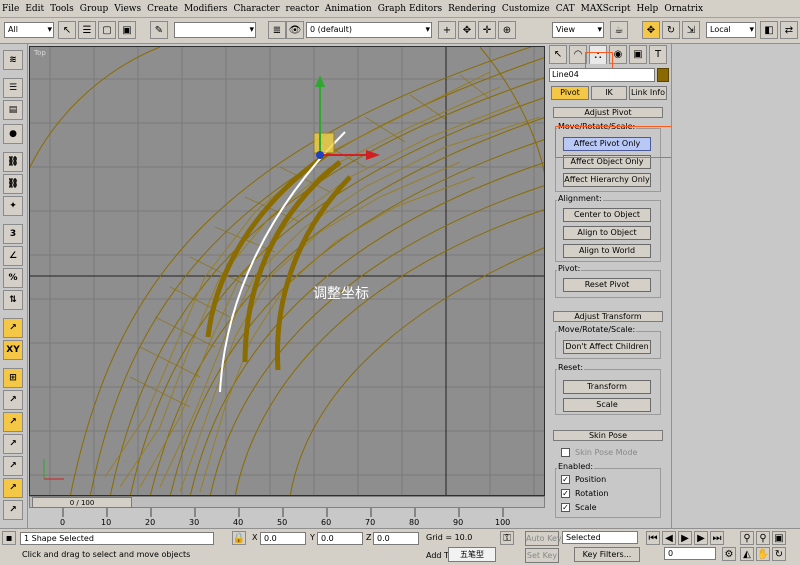 This screenshot has height=565, width=800. I want to click on object-color-swatch, so click(663, 75).